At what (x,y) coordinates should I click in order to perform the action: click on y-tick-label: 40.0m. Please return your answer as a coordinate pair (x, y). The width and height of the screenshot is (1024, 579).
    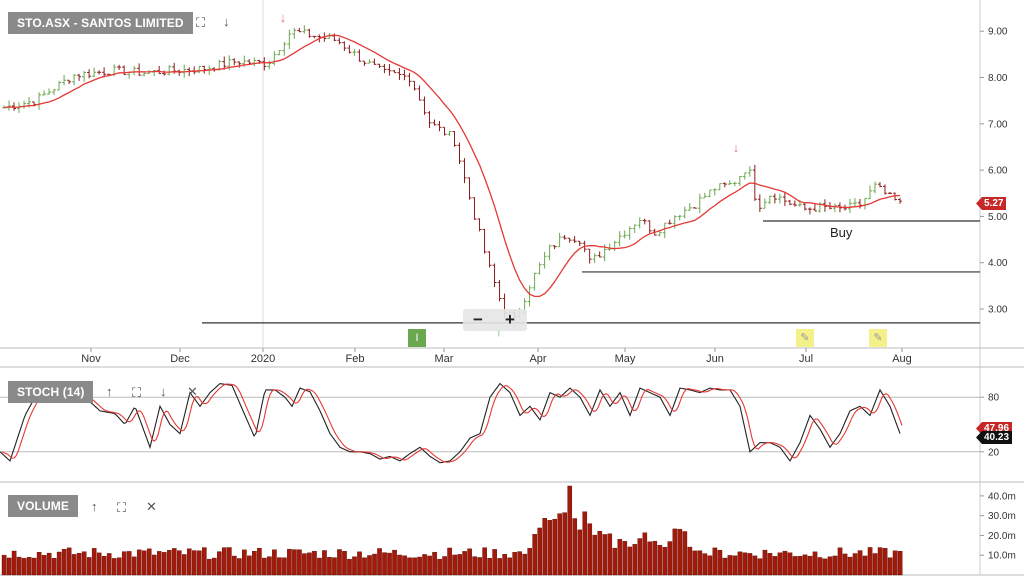
    Looking at the image, I should click on (1002, 496).